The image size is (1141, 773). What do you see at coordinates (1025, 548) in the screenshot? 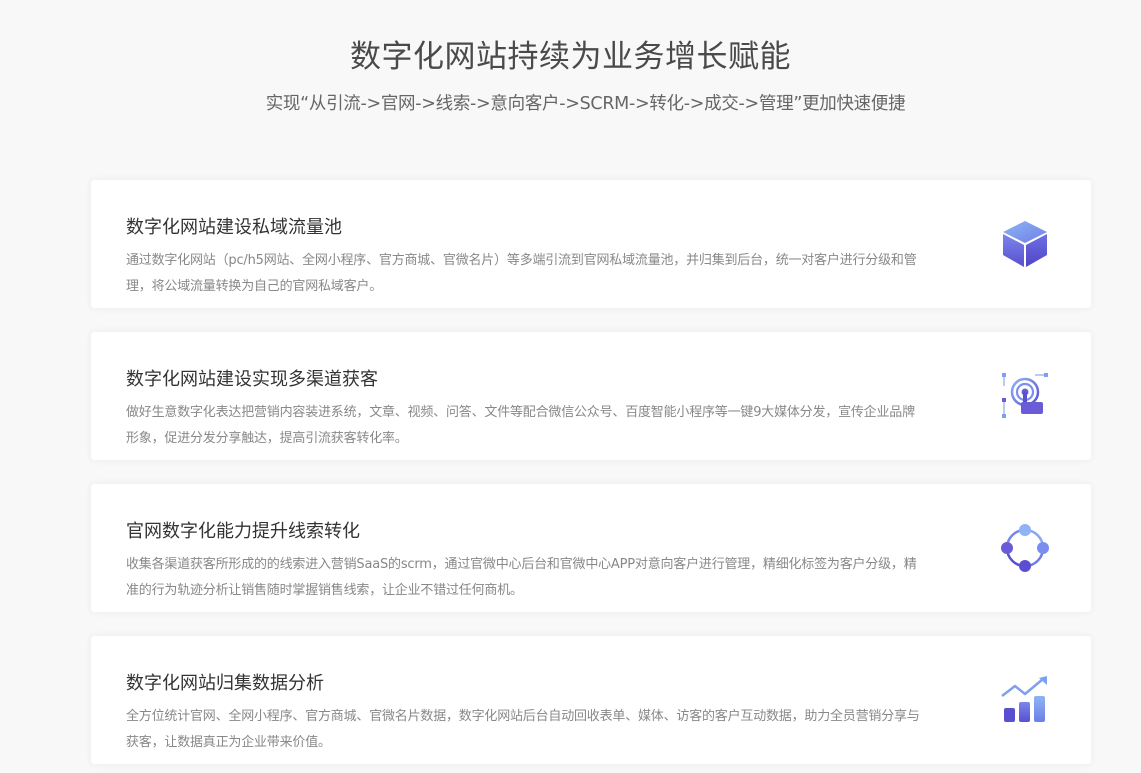
I see `cycle-nodes-icon` at bounding box center [1025, 548].